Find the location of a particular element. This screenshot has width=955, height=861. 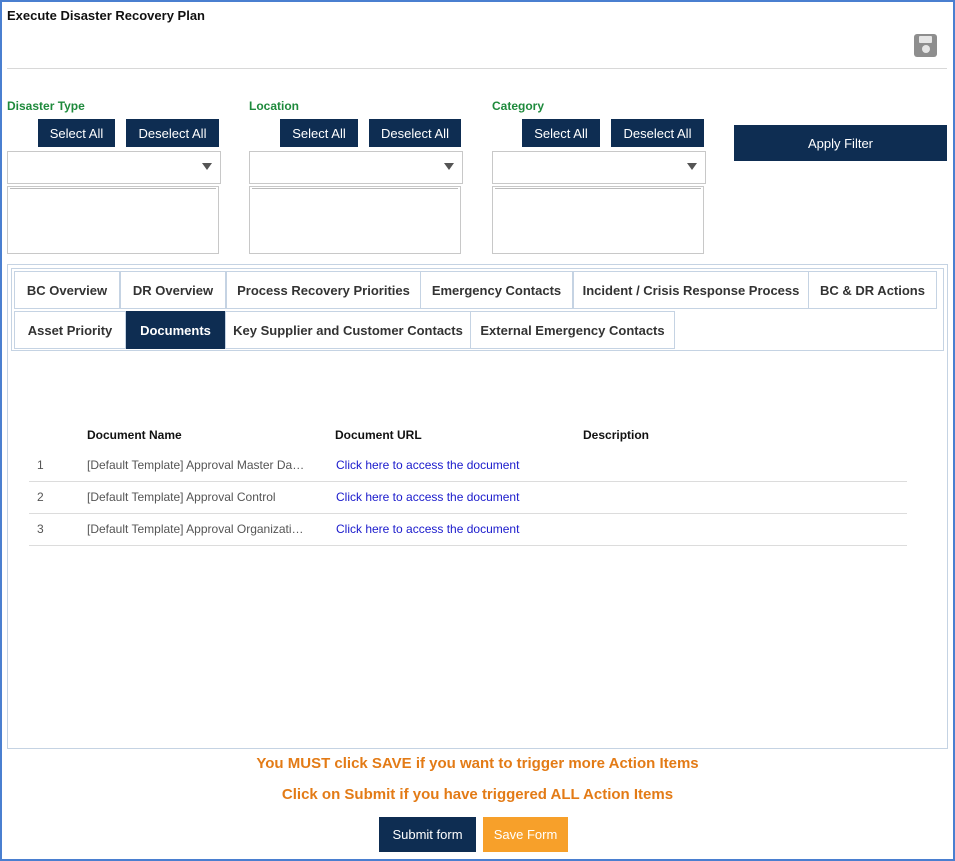

row-number: 3 is located at coordinates (40, 529).